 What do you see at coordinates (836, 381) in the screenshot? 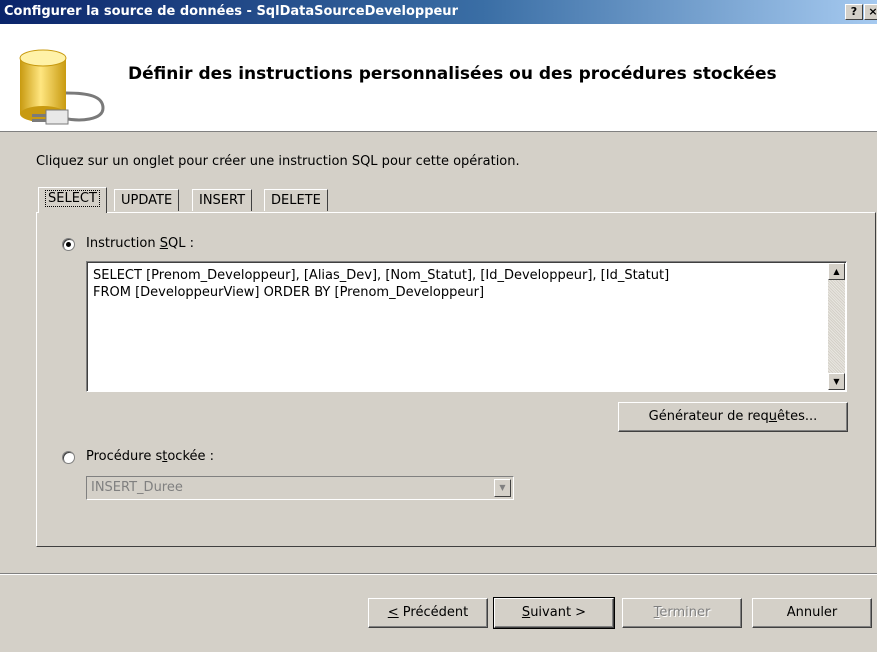
I see `scroll-down-icon: ▼` at bounding box center [836, 381].